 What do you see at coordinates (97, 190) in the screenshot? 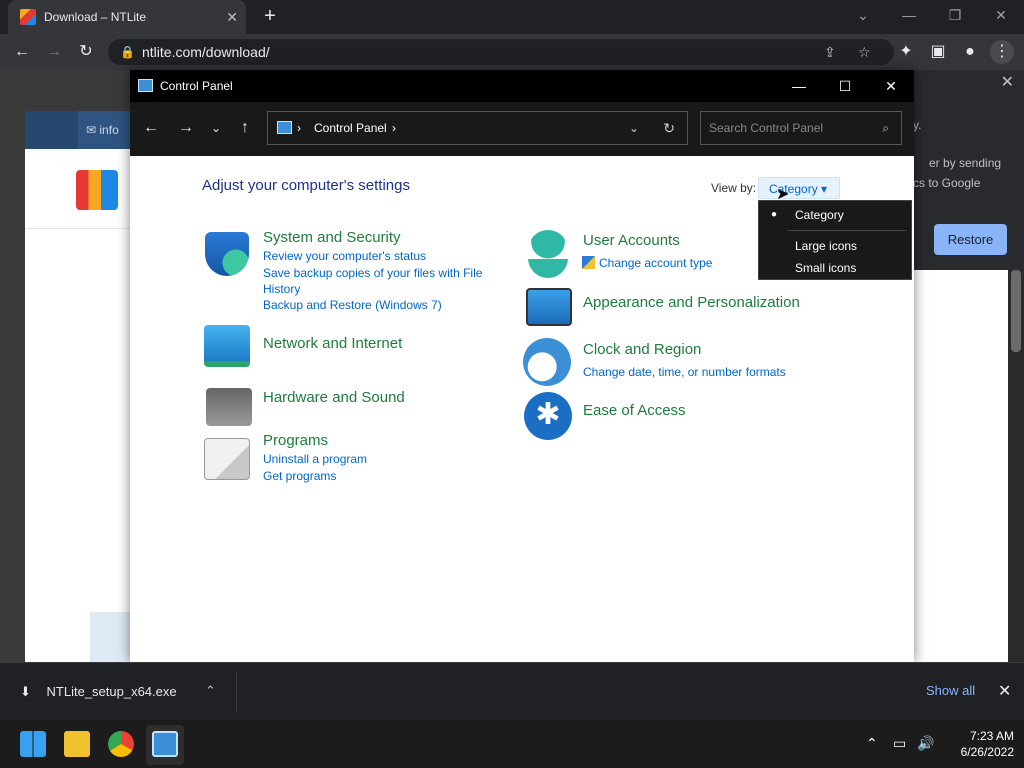
I see `ntlite-logo` at bounding box center [97, 190].